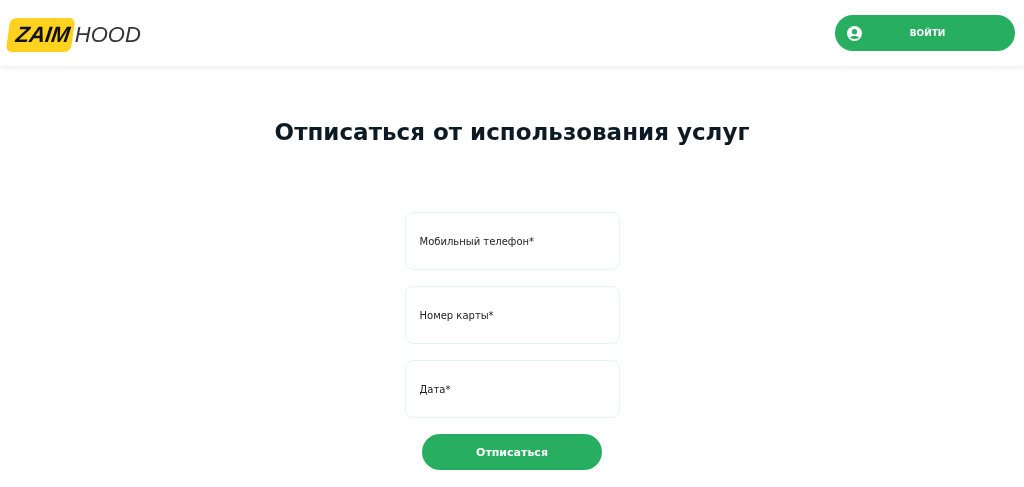 This screenshot has width=1024, height=487. What do you see at coordinates (40, 34) in the screenshot?
I see `logo-badge: ZAIM` at bounding box center [40, 34].